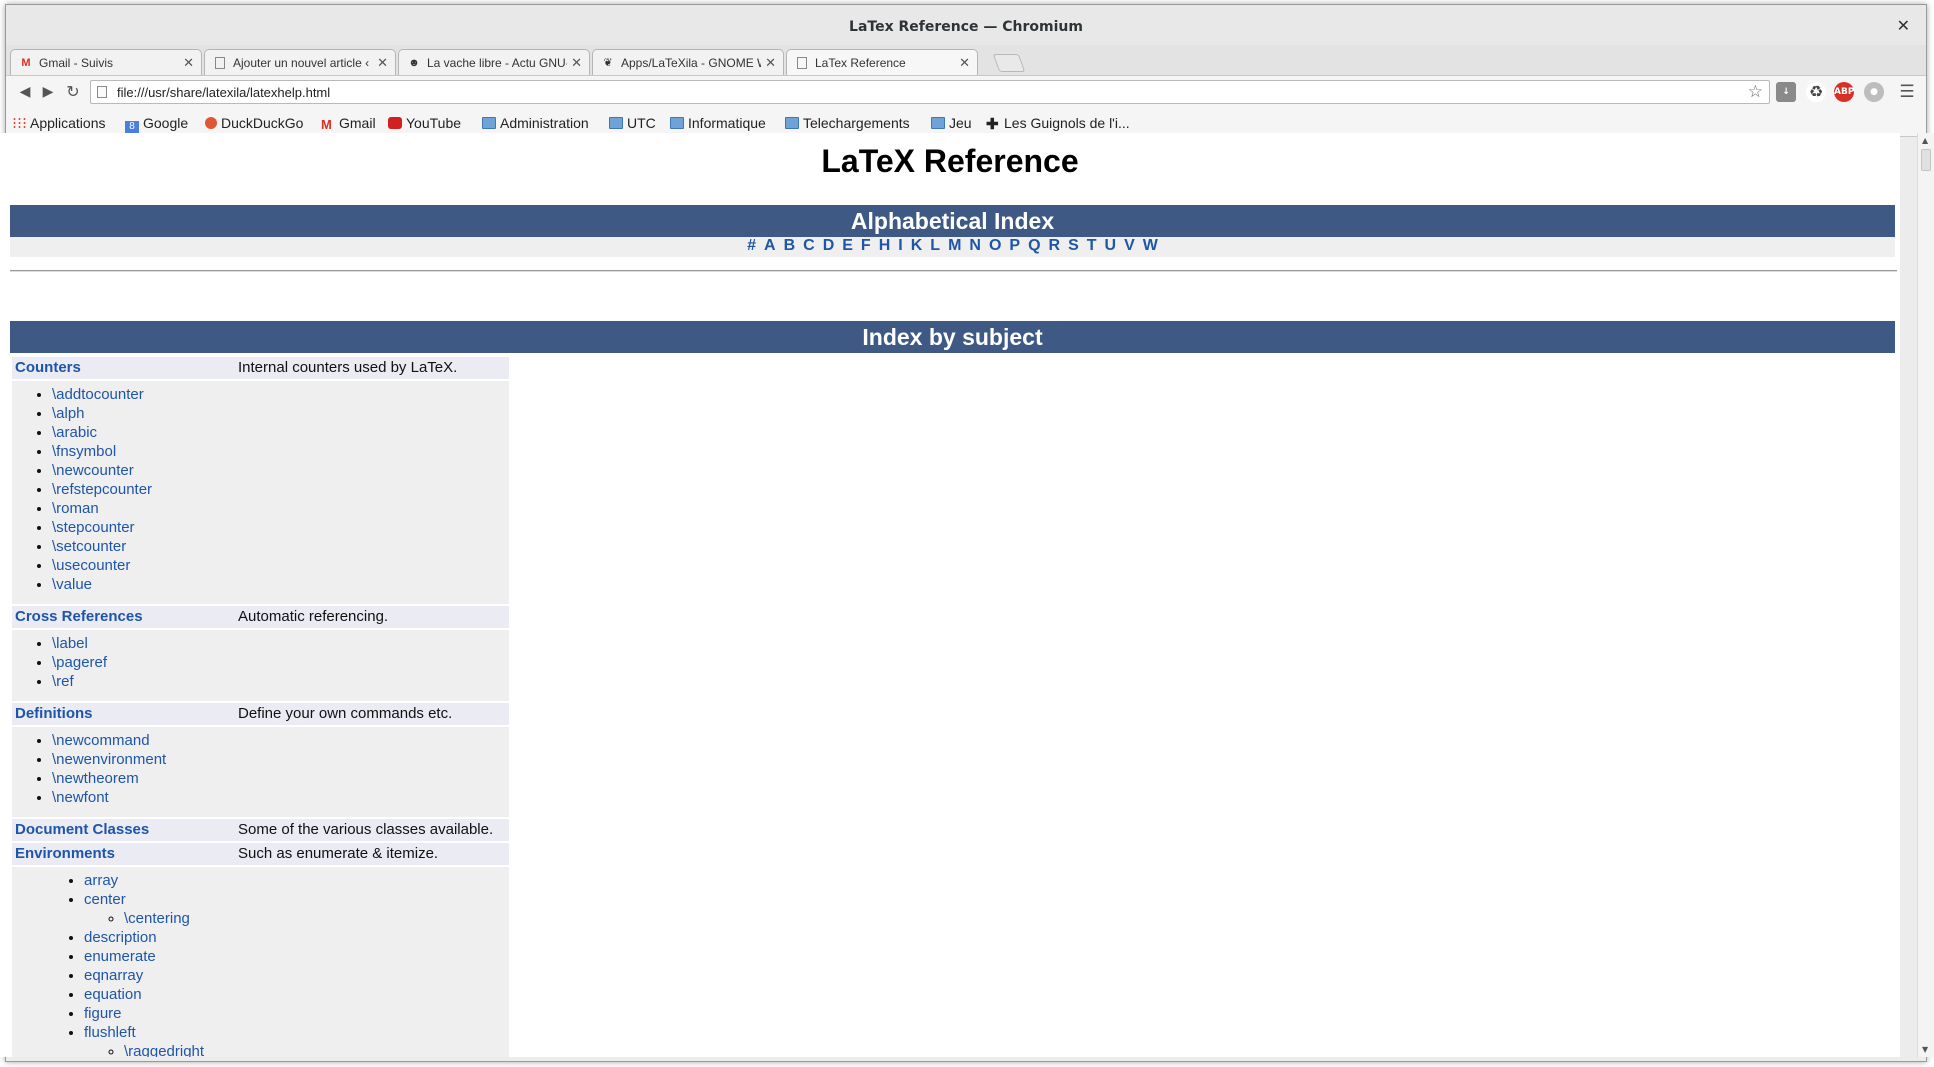 This screenshot has width=1934, height=1067. I want to click on command-link: \arabic, so click(74, 432).